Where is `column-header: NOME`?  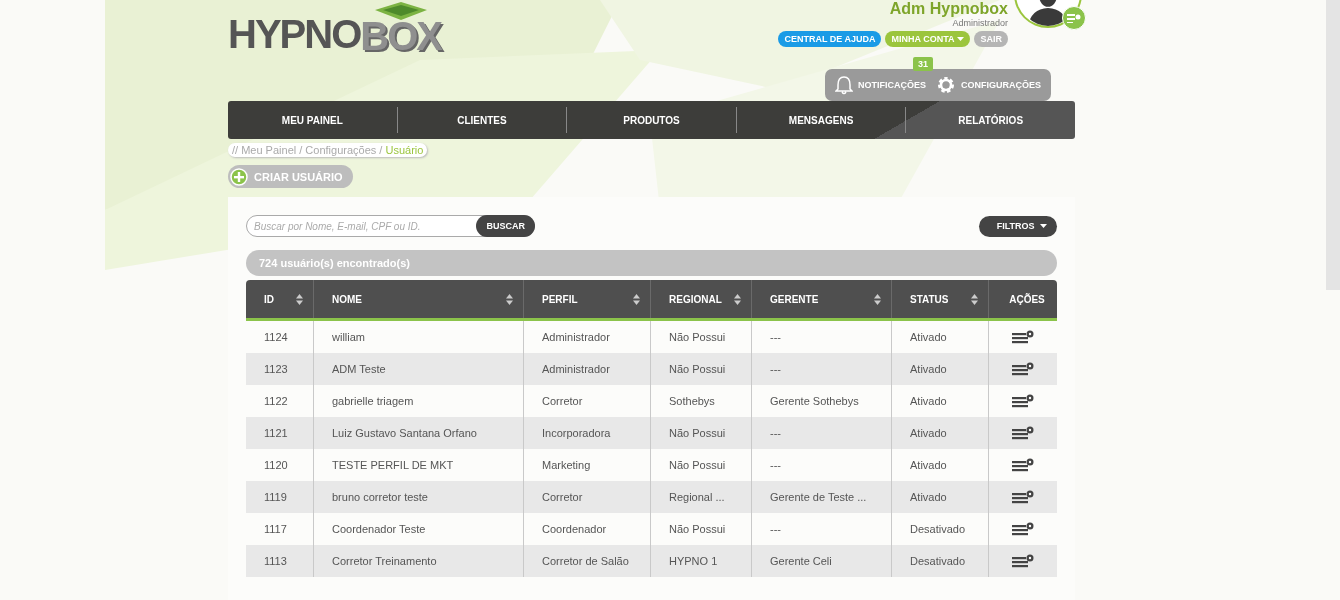
column-header: NOME is located at coordinates (418, 299).